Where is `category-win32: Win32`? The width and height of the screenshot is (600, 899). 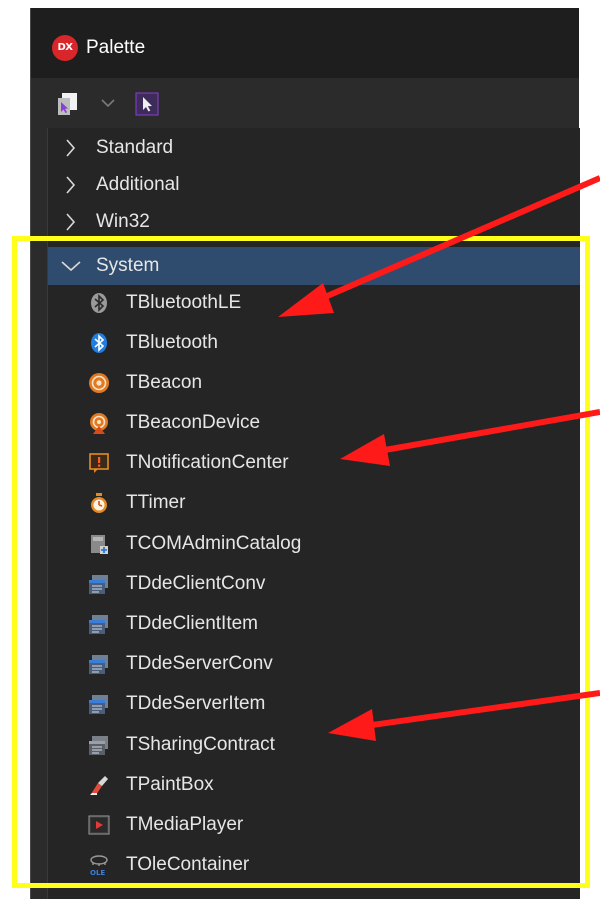
category-win32: Win32 is located at coordinates (314, 222).